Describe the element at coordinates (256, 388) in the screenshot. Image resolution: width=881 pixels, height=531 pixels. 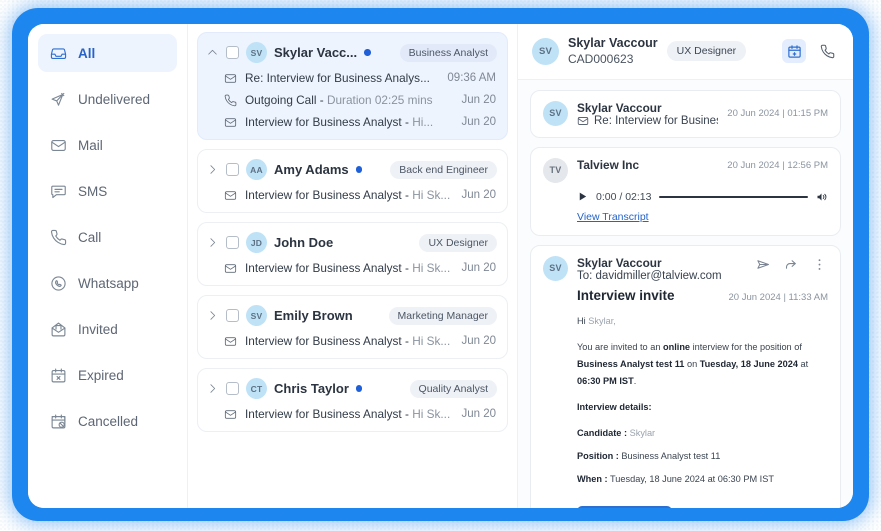
I see `avatar: CT` at that location.